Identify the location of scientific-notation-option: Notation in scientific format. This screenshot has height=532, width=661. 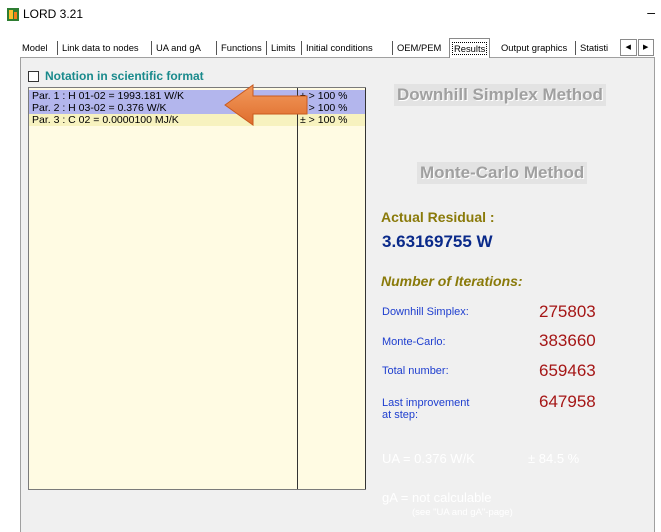
(116, 76).